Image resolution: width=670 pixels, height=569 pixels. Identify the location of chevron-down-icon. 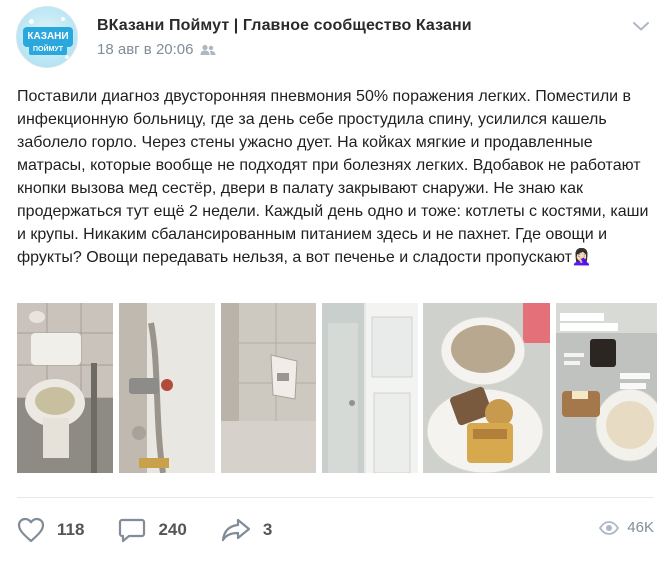
(641, 26).